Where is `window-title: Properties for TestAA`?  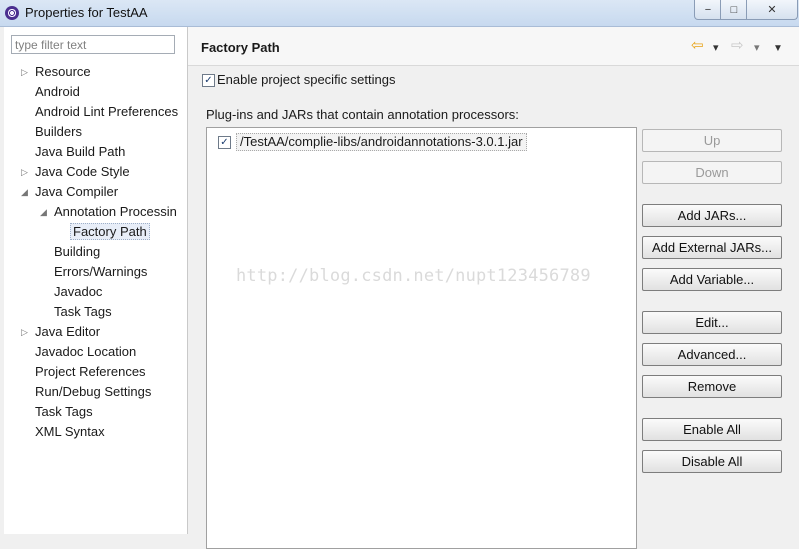
window-title: Properties for TestAA is located at coordinates (86, 12).